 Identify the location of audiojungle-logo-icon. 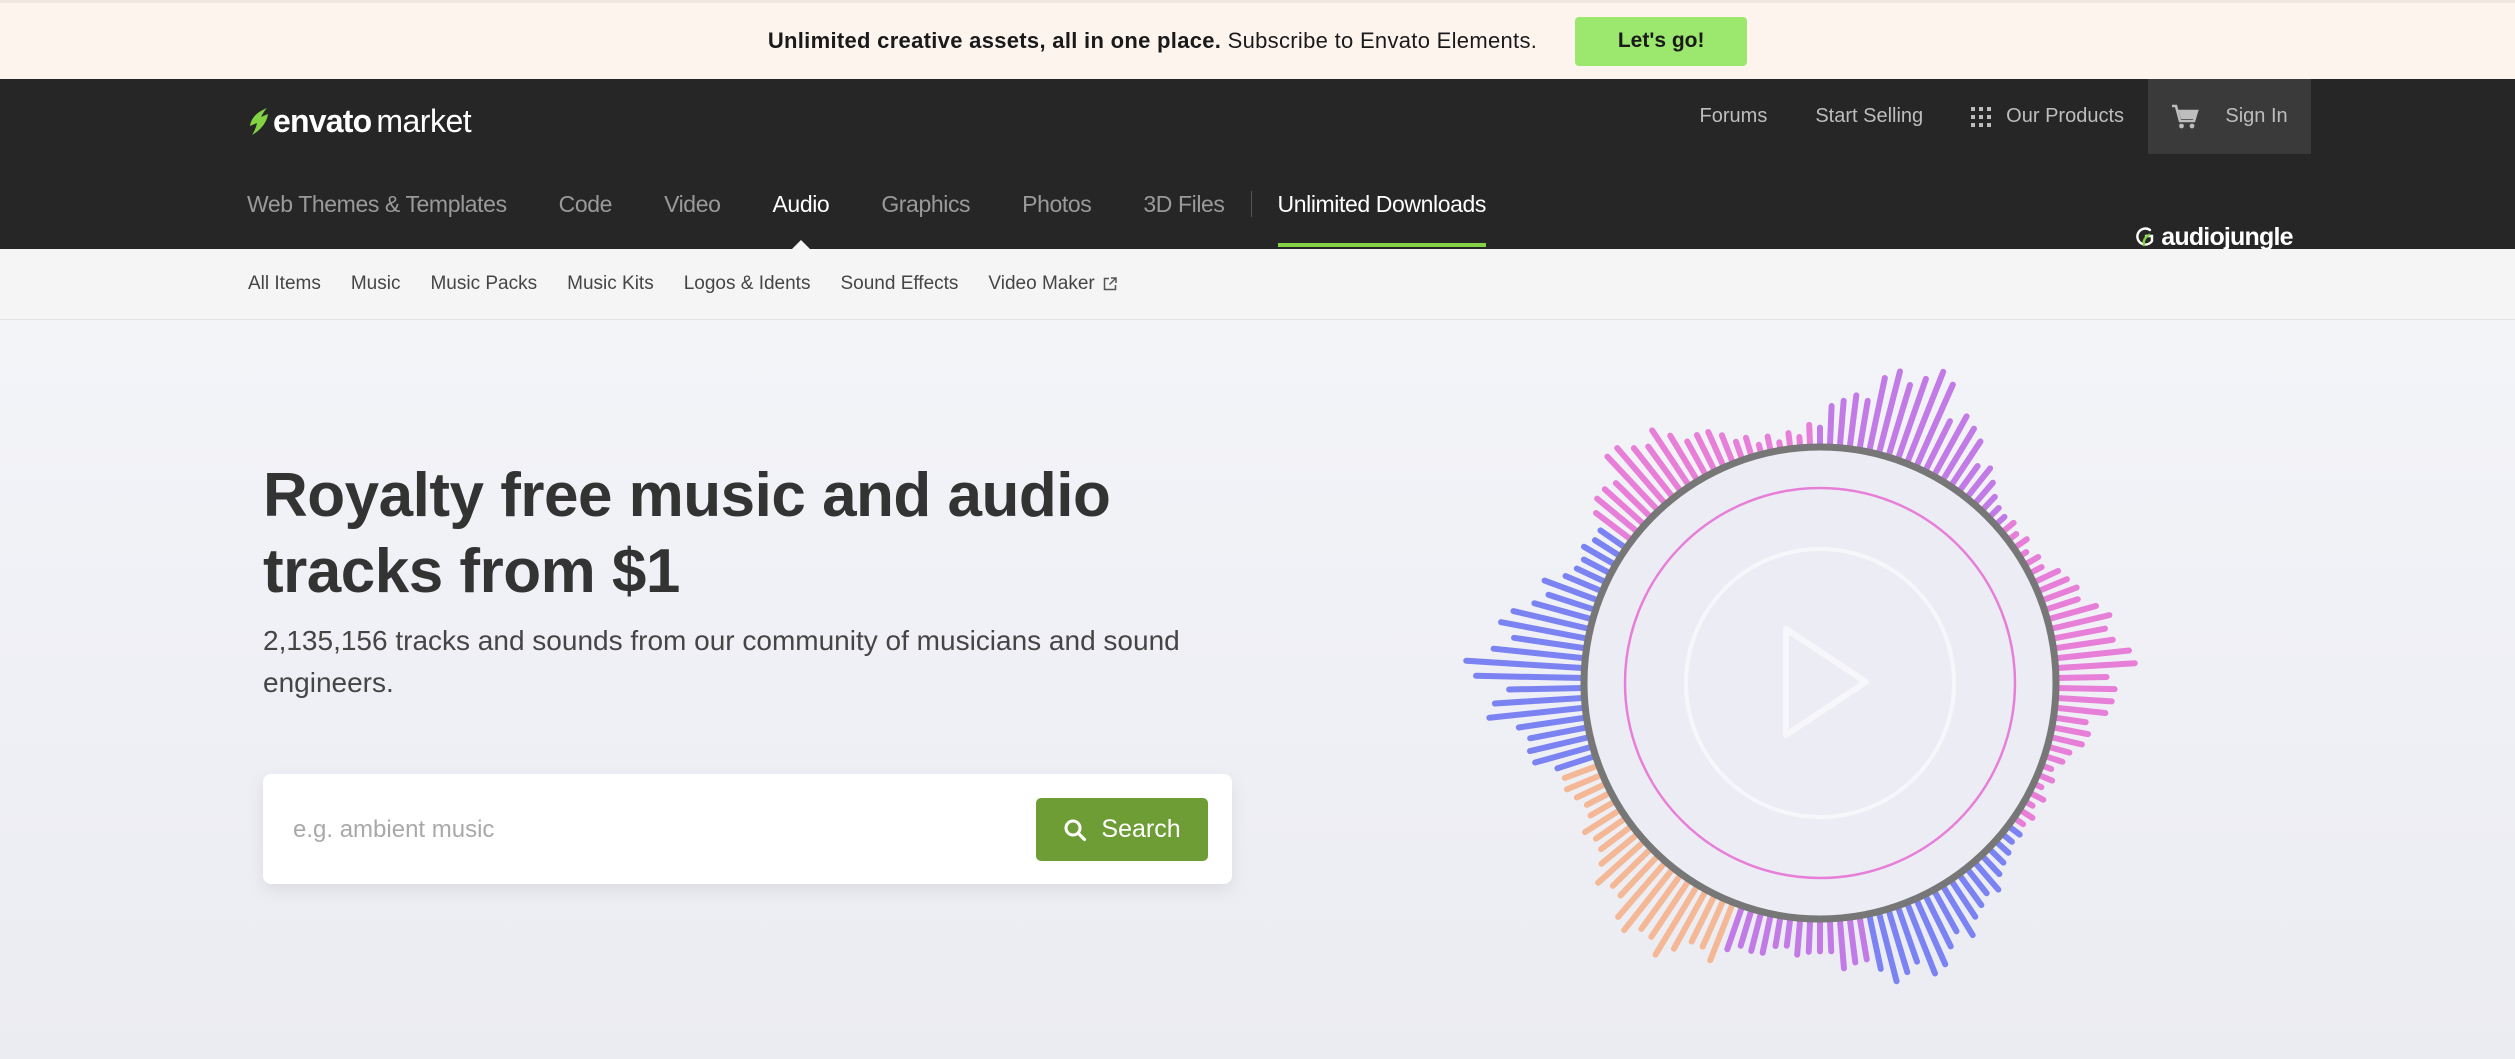
(2145, 237).